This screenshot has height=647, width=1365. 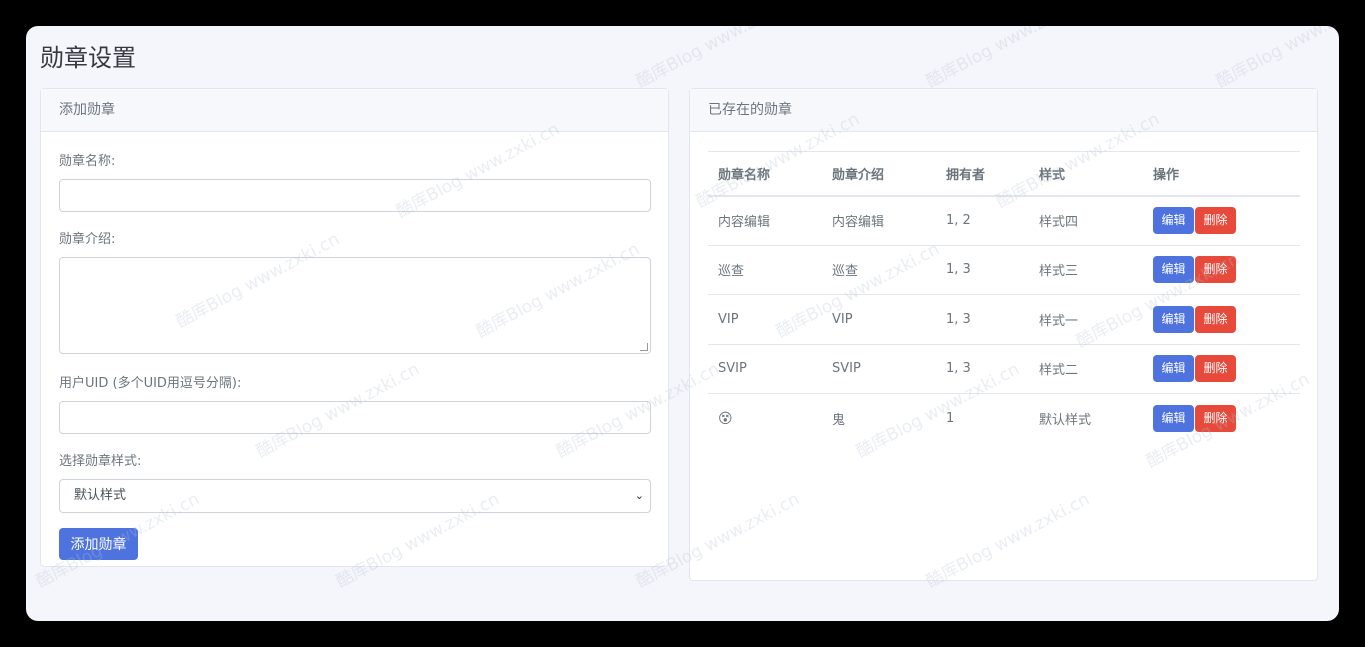 I want to click on badge-owners-cell: 1, 2, so click(x=982, y=220).